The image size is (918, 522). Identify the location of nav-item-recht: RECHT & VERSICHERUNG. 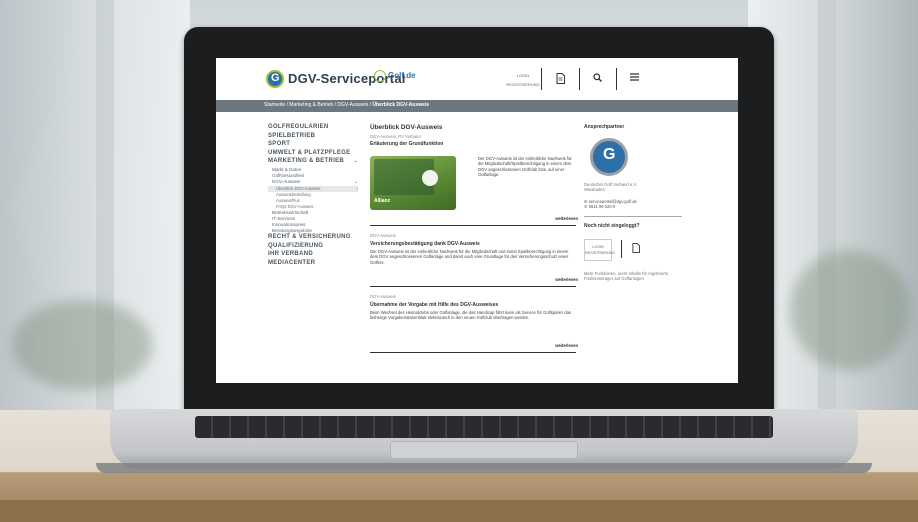
(313, 238).